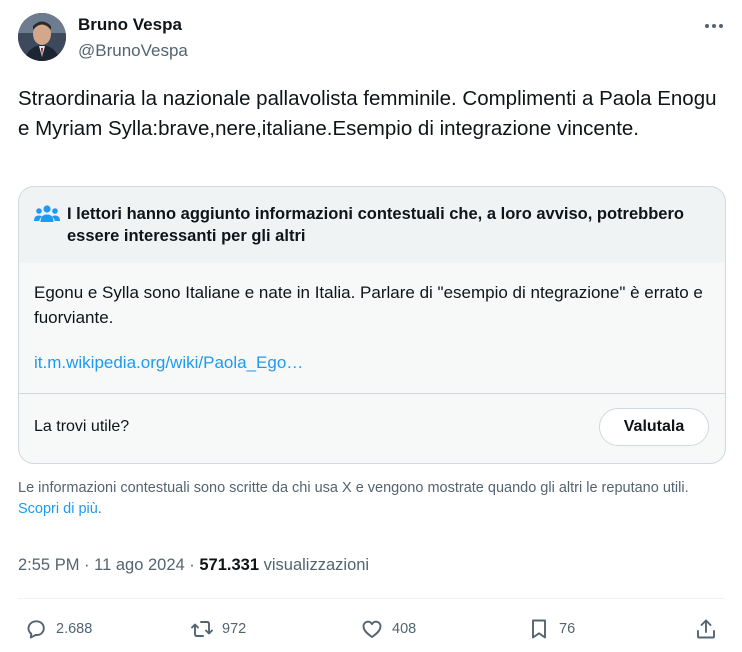  Describe the element at coordinates (82, 426) in the screenshot. I see `helpful-question: La trovi utile?` at that location.